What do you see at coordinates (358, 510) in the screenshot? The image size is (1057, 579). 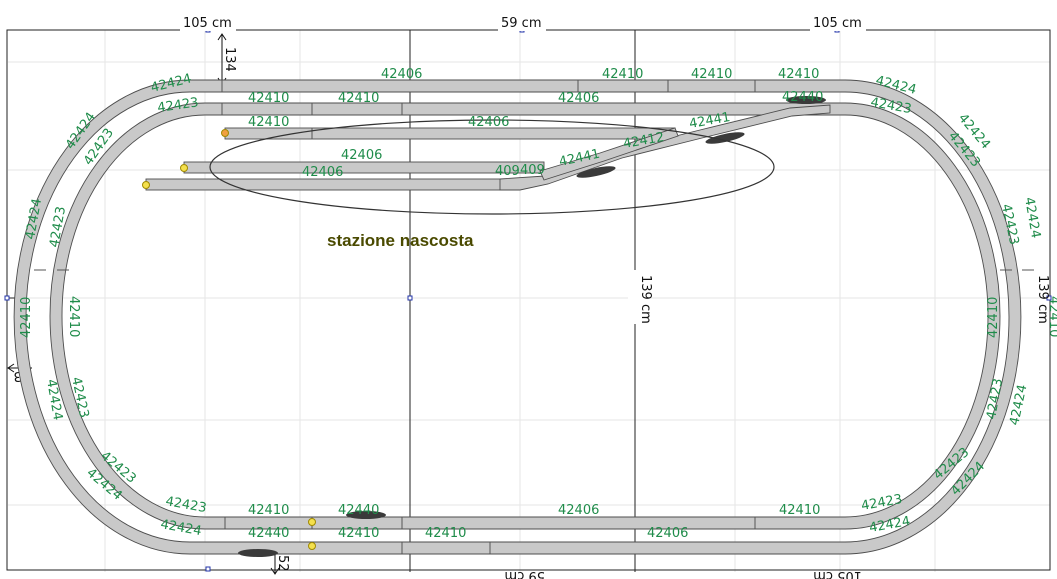 I see `code-bottom-inner-2: 42440` at bounding box center [358, 510].